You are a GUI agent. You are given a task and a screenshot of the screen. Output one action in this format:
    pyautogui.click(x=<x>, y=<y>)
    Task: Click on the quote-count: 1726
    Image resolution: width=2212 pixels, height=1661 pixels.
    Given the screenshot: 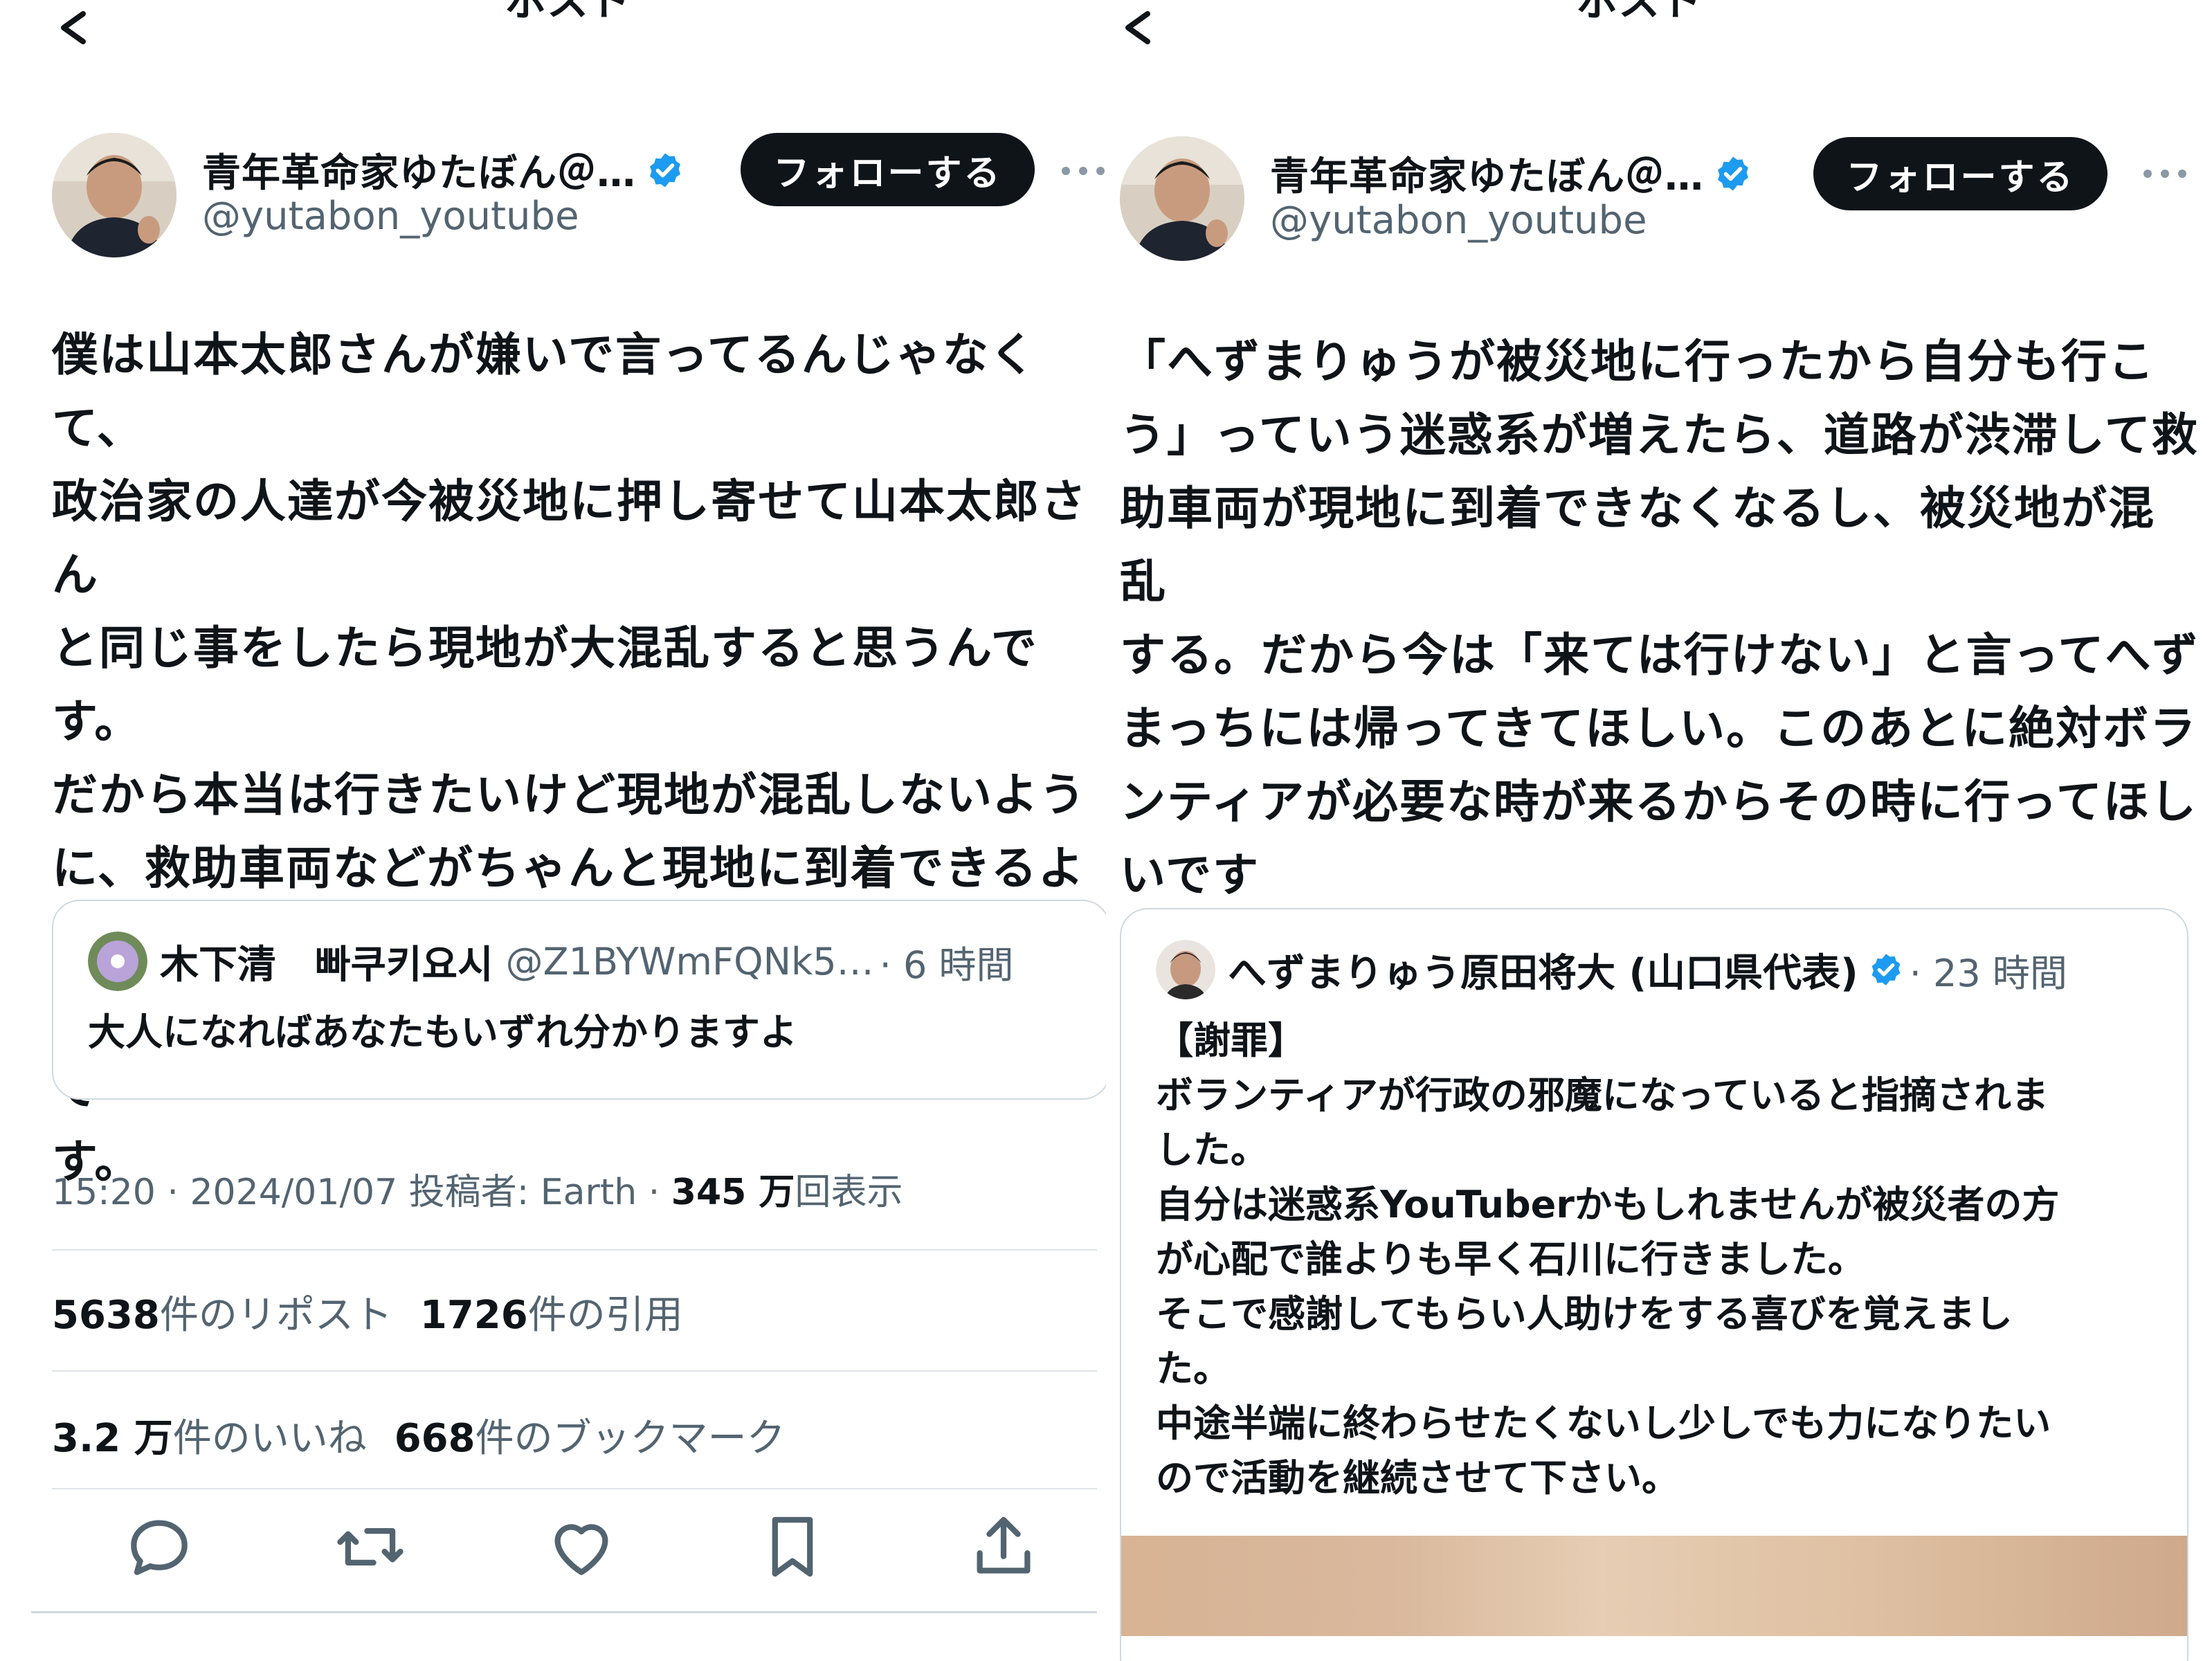 What is the action you would take?
    pyautogui.click(x=473, y=1316)
    